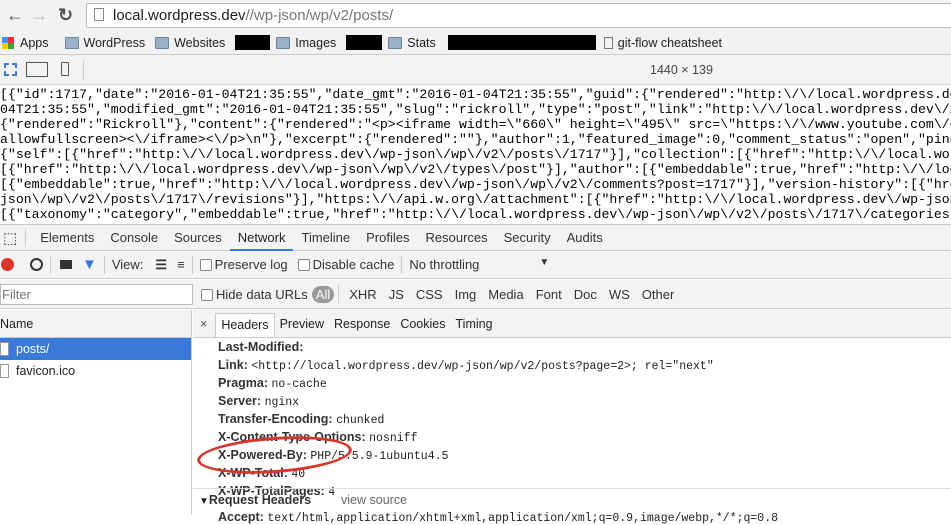 The height and width of the screenshot is (525, 951). Describe the element at coordinates (662, 43) in the screenshot. I see `bookmark-git-flow: git-flow cheatsheet` at that location.